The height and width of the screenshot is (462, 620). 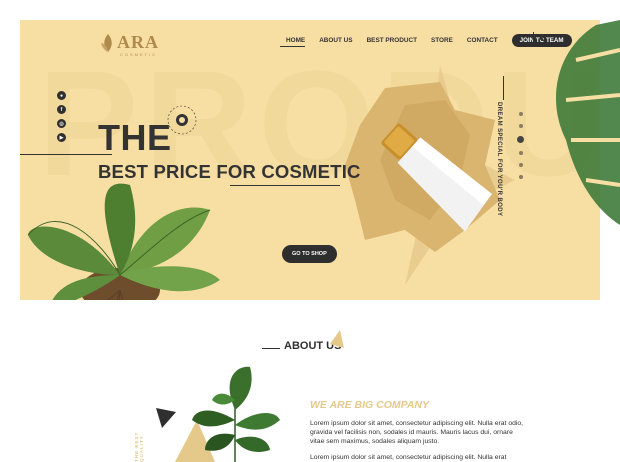 What do you see at coordinates (61, 109) in the screenshot?
I see `facebook-icon: f` at bounding box center [61, 109].